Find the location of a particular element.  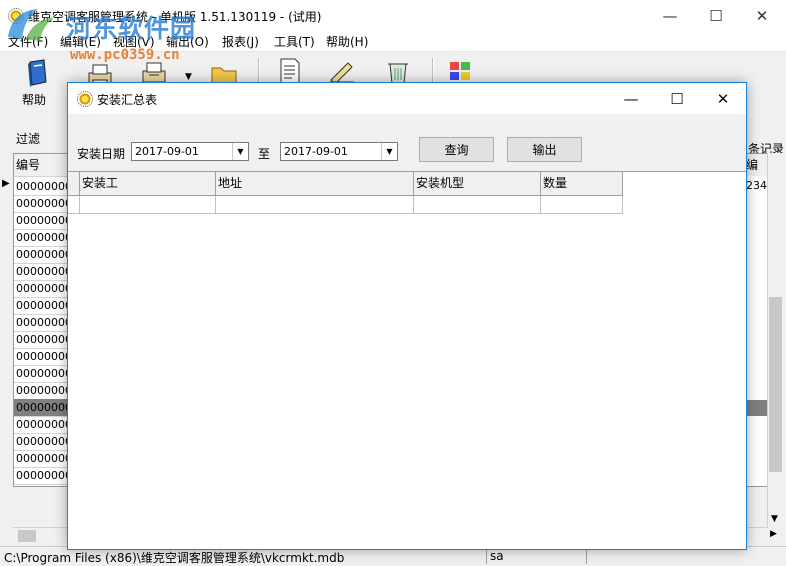

dialog-app-icon is located at coordinates (85, 99).